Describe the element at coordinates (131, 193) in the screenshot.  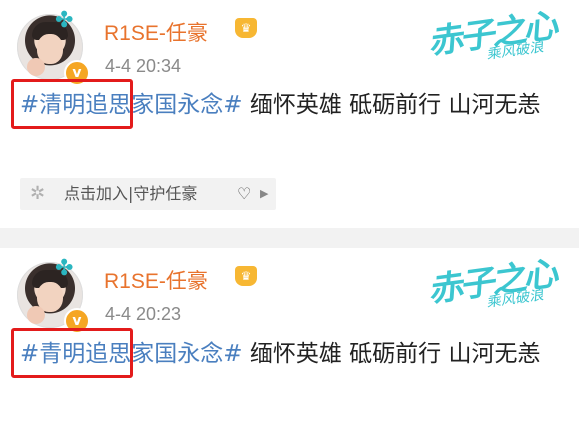
I see `super-topic-label: 点击加入|守护任豪` at that location.